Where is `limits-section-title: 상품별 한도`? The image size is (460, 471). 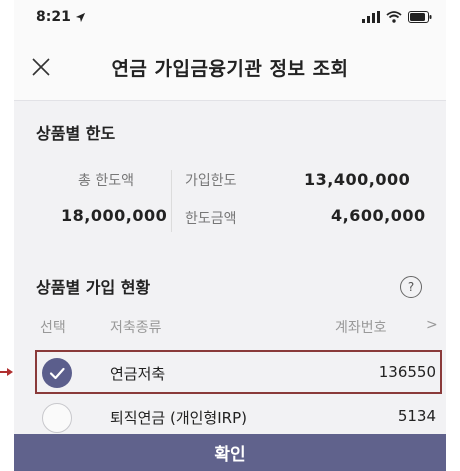
limits-section-title: 상품별 한도 is located at coordinates (76, 133).